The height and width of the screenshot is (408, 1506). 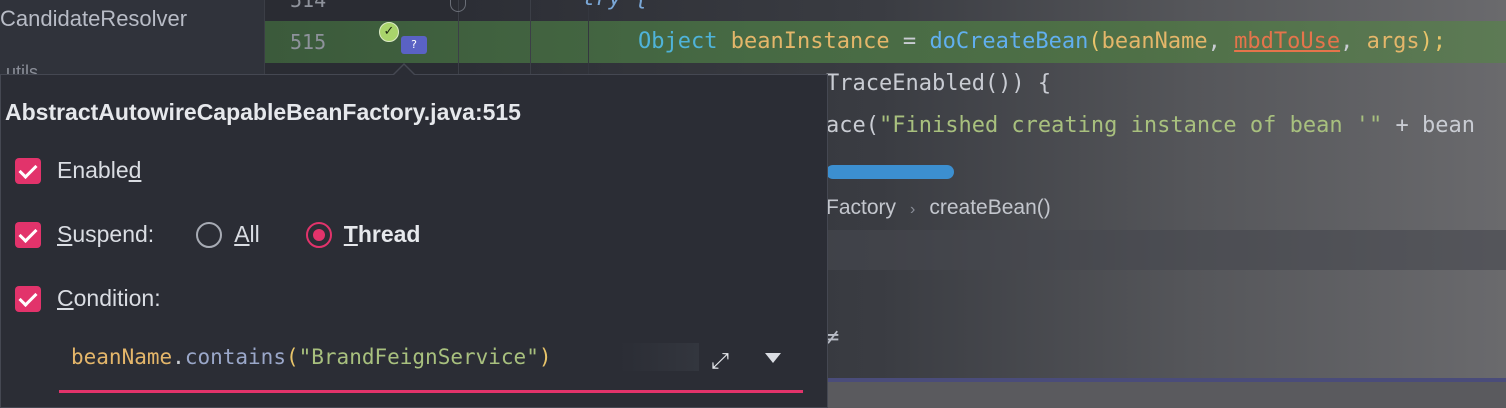 I want to click on suspend-label: Suspend:, so click(x=105, y=234).